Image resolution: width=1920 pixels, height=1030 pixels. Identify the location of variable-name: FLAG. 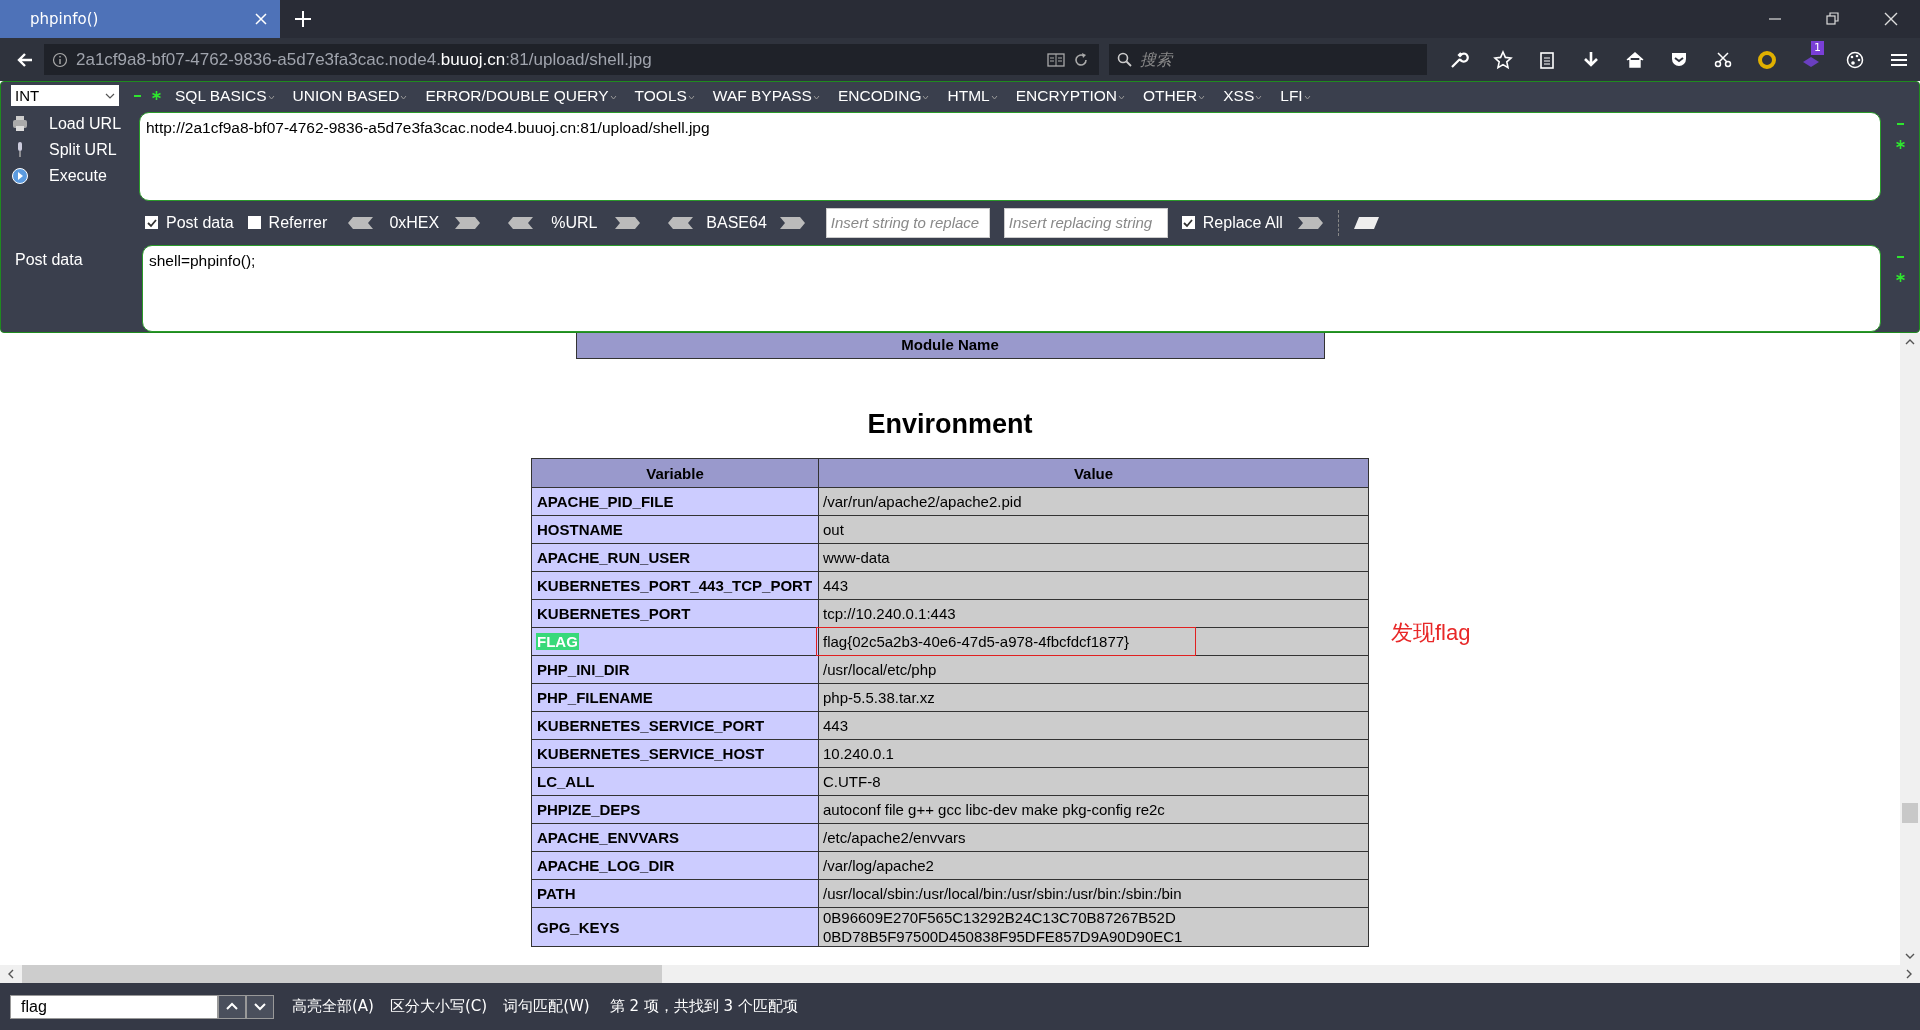
(557, 641).